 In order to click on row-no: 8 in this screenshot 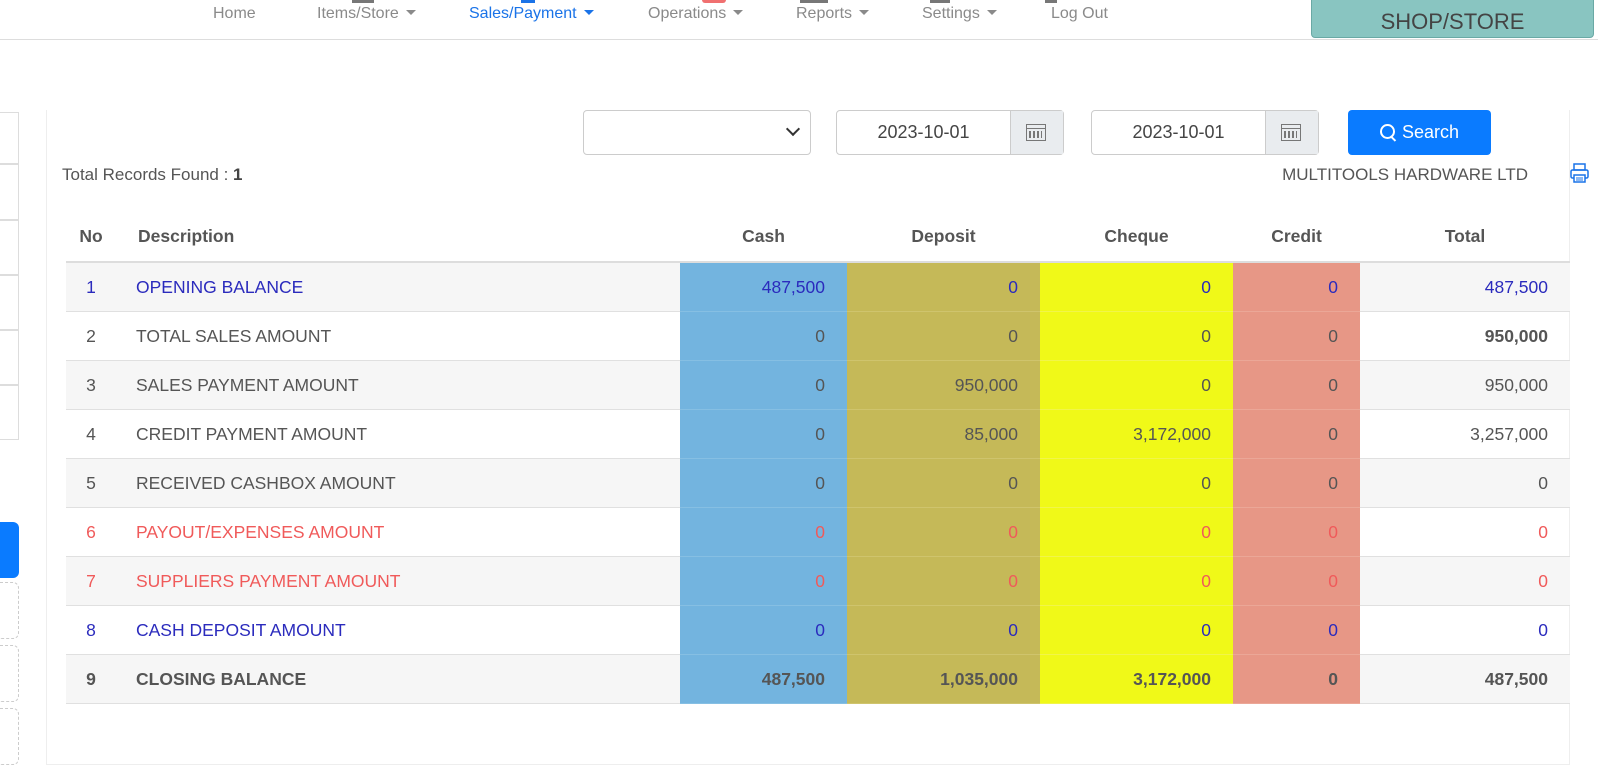, I will do `click(91, 630)`.